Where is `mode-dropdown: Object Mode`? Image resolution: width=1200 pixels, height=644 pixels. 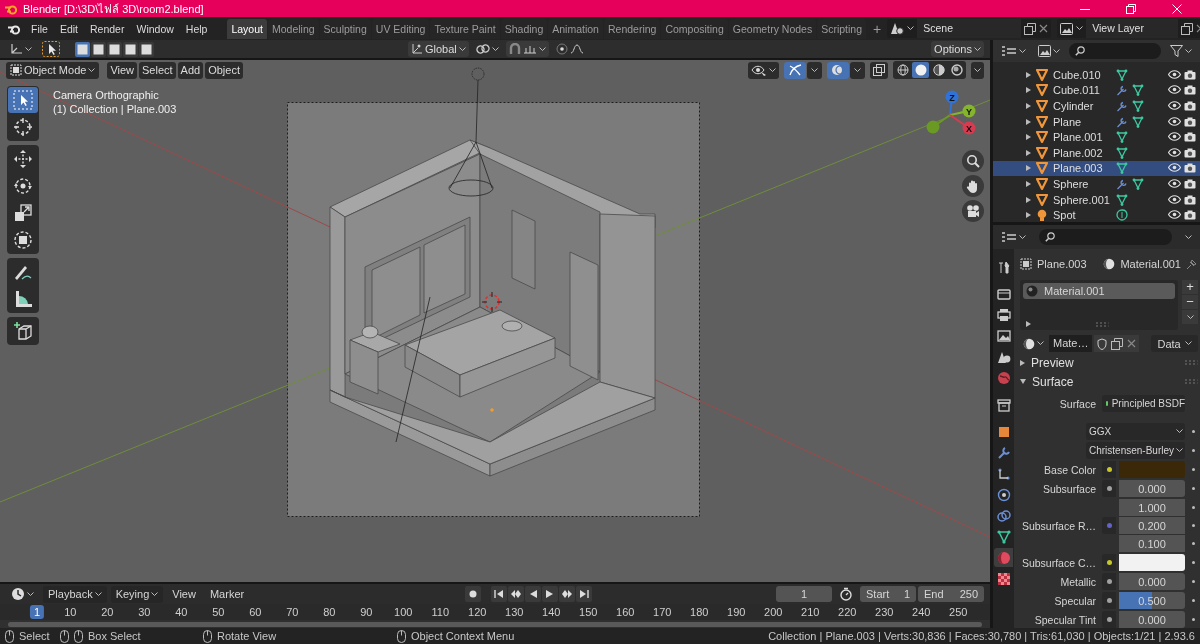
mode-dropdown: Object Mode is located at coordinates (53, 70).